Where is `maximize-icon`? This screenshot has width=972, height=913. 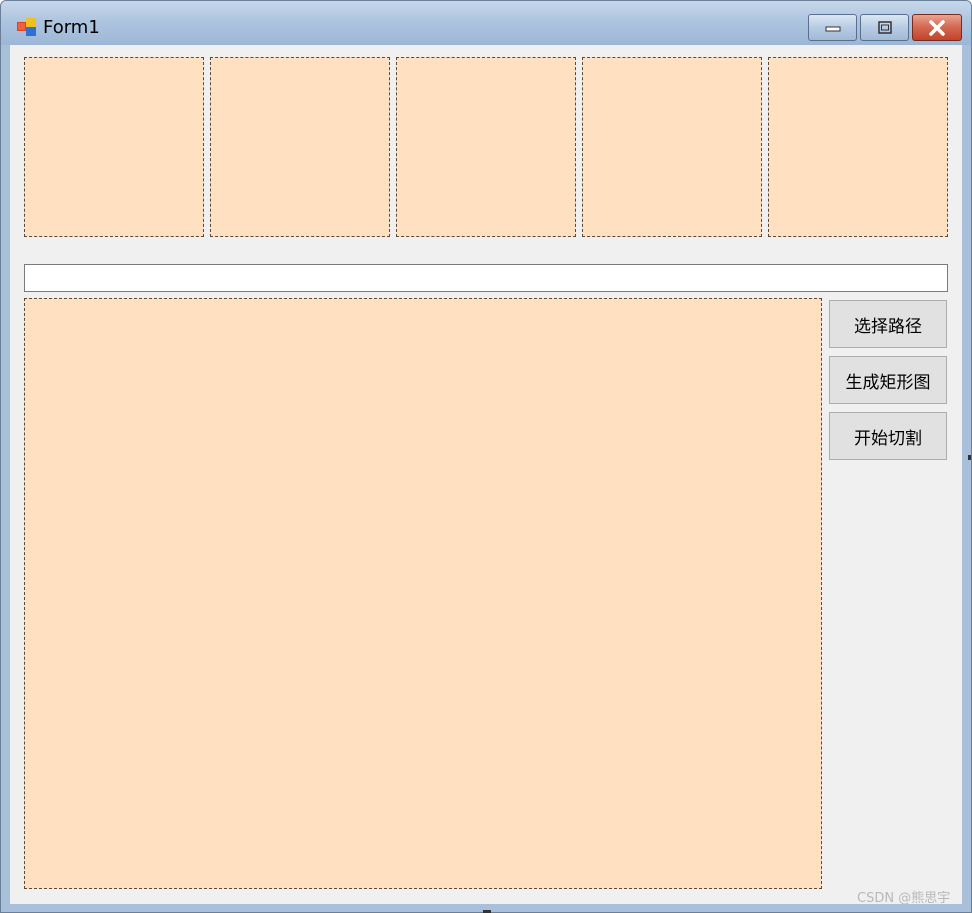 maximize-icon is located at coordinates (884, 27).